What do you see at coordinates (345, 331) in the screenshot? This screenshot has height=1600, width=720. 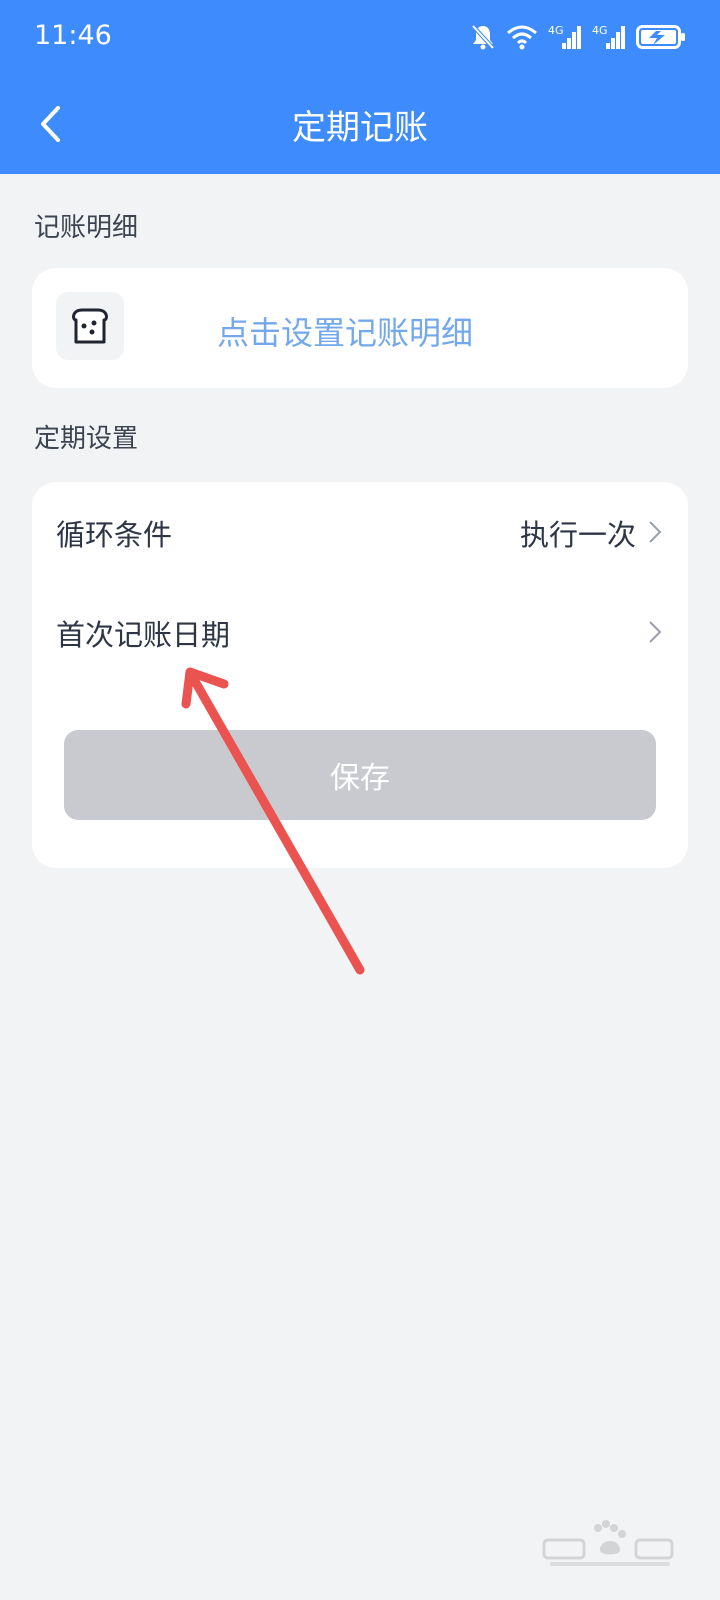 I see `set-detail-link: 点击设置记账明细` at bounding box center [345, 331].